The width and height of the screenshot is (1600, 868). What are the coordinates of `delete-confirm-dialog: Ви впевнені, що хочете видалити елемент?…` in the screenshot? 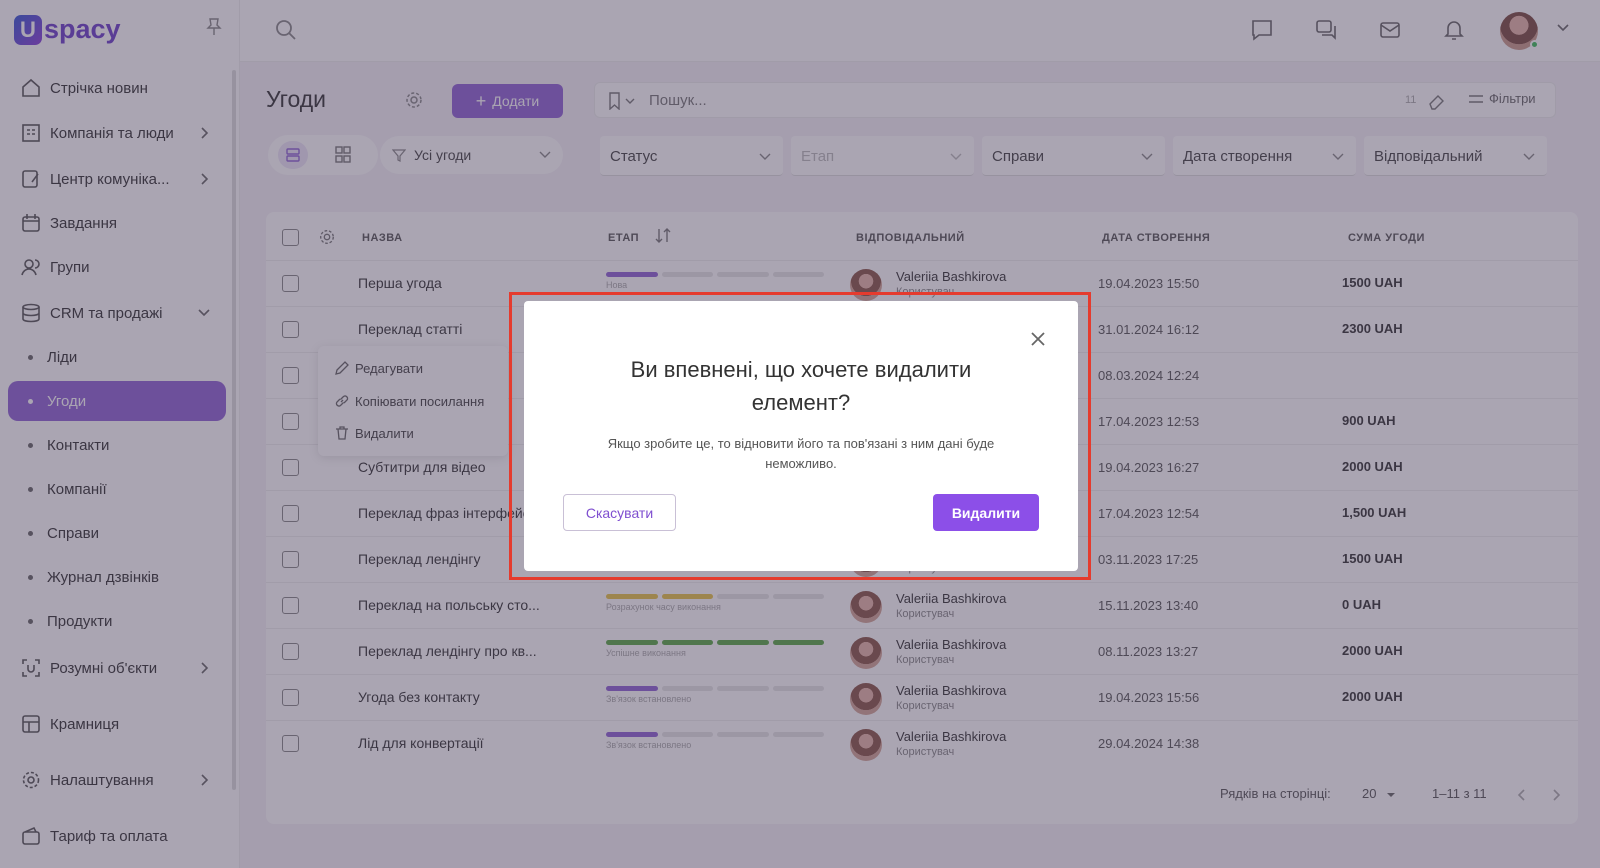 It's located at (801, 436).